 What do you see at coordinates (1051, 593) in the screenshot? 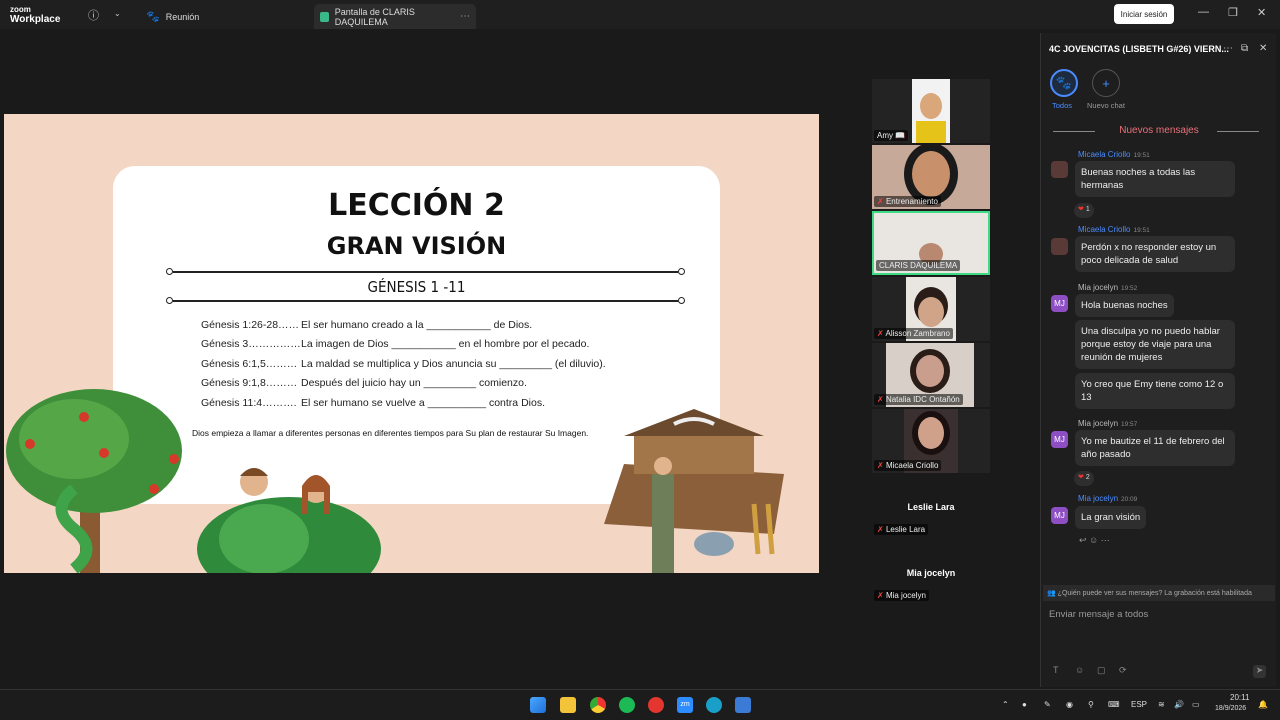
I see `people-icon: 👥` at bounding box center [1051, 593].